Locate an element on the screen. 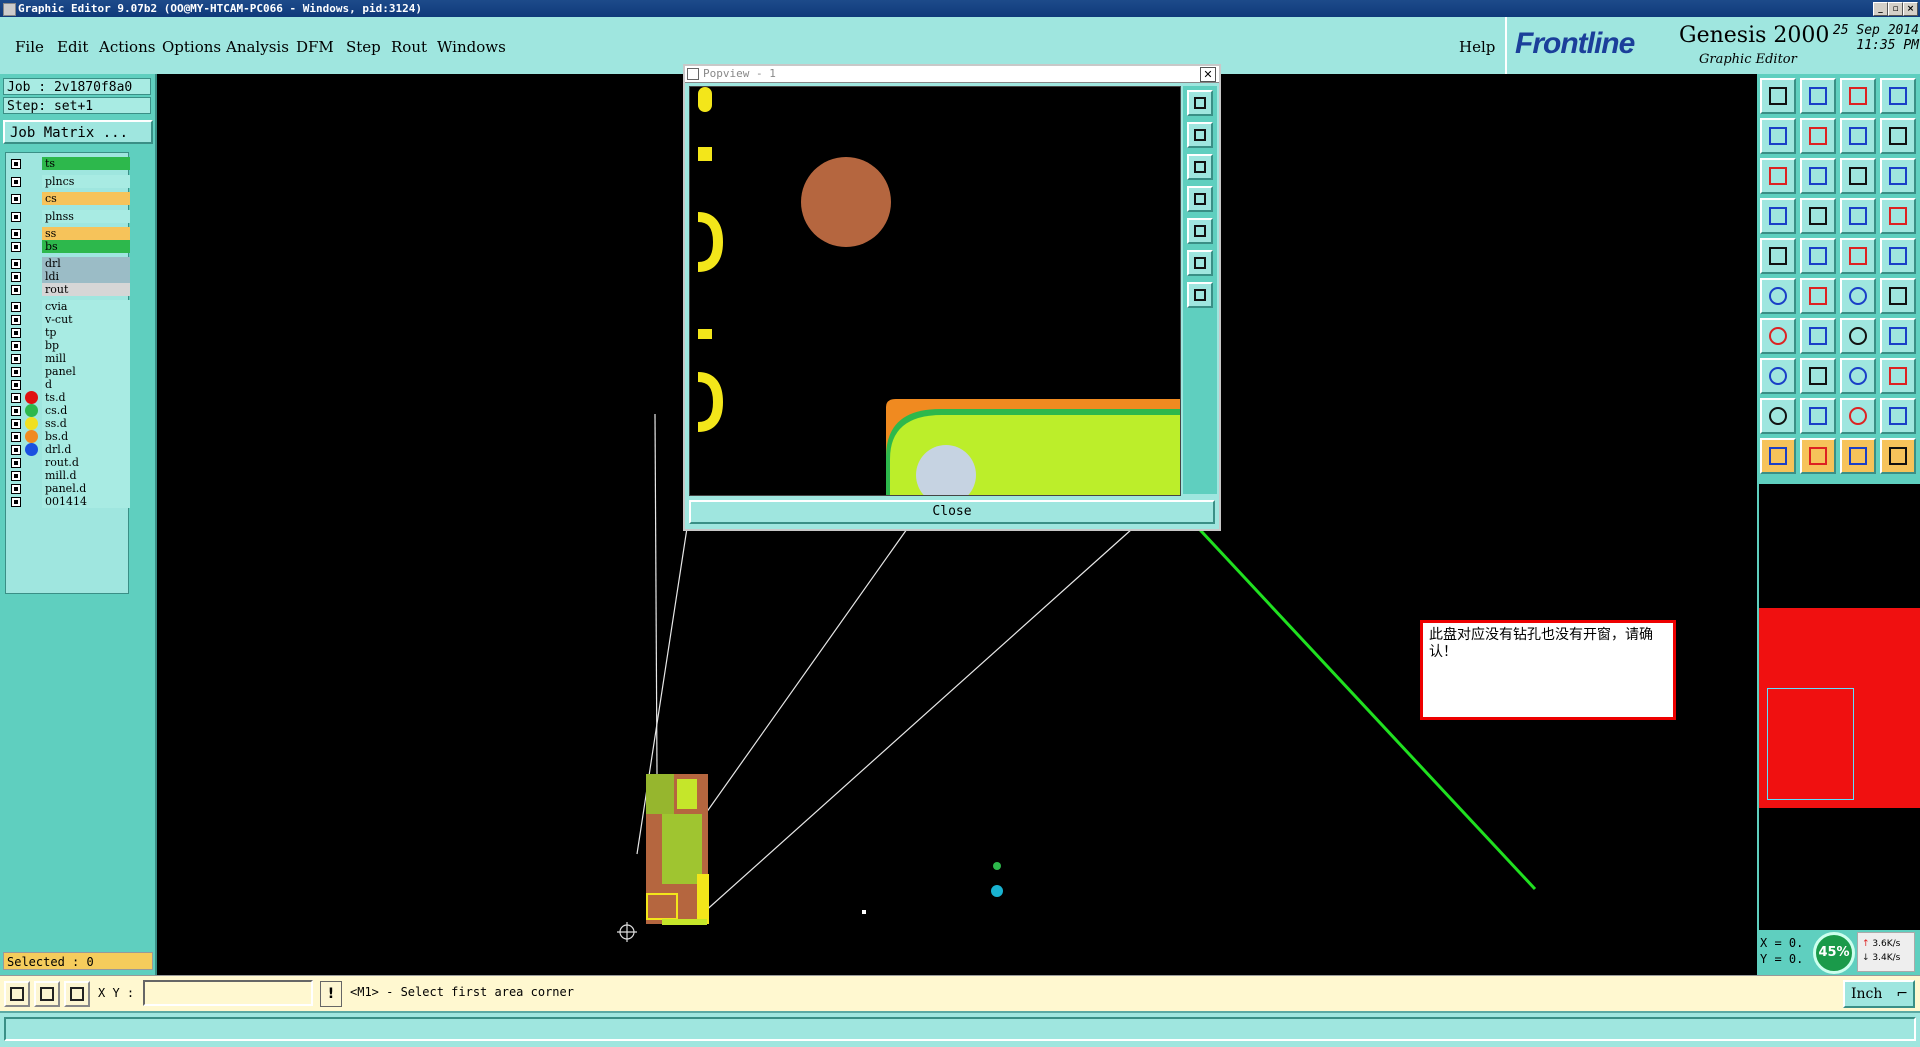 Image resolution: width=1920 pixels, height=1047 pixels. menu-actions: Actions is located at coordinates (127, 47).